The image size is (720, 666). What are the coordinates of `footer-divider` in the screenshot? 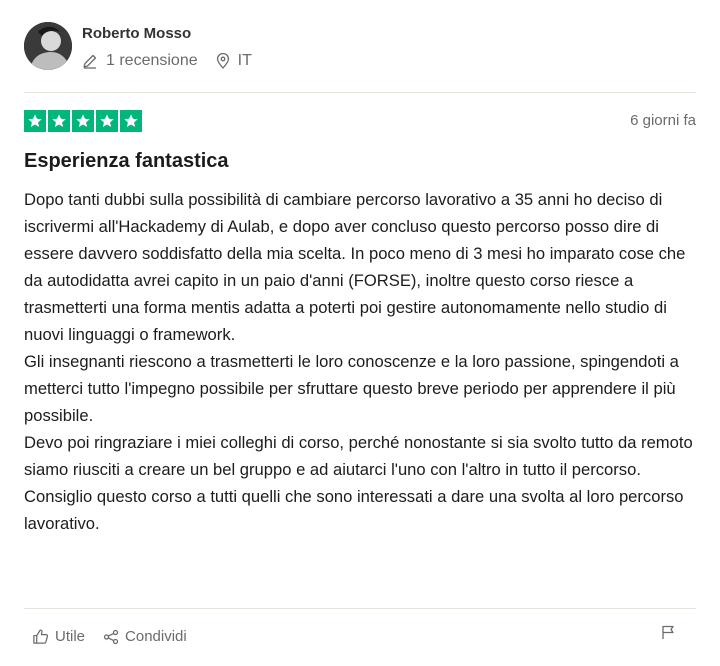 It's located at (360, 608).